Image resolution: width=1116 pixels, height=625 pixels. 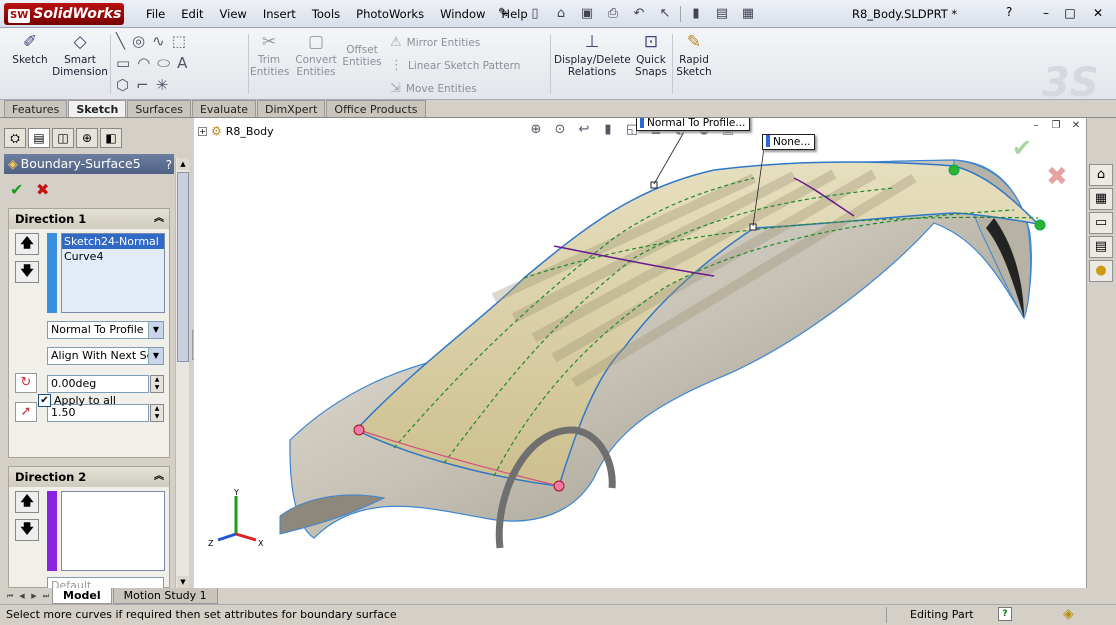 I want to click on app-logo: SW SolidWorks, so click(x=64, y=14).